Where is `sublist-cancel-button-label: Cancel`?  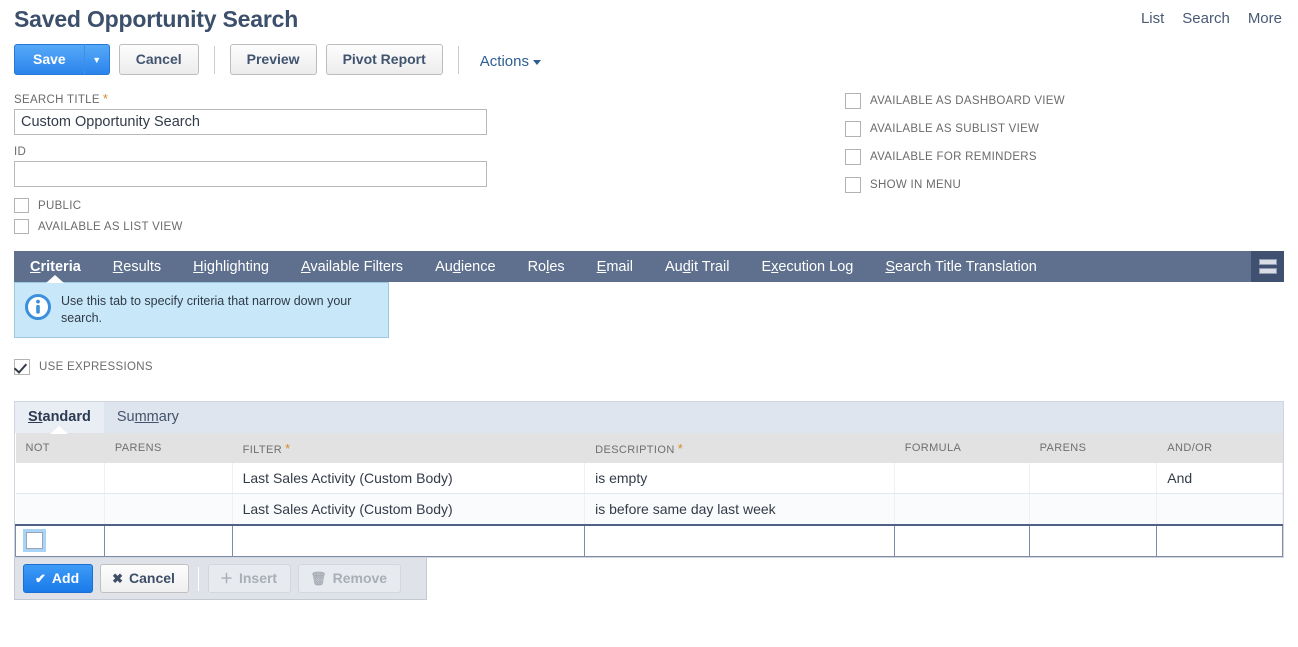
sublist-cancel-button-label: Cancel is located at coordinates (152, 578).